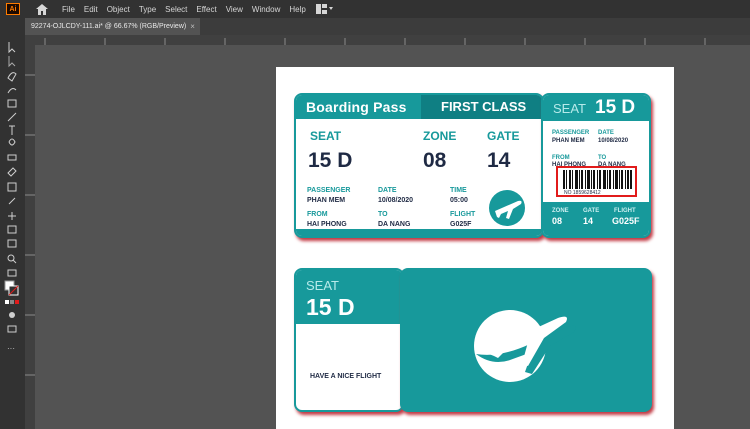 The height and width of the screenshot is (429, 750). Describe the element at coordinates (613, 141) in the screenshot. I see `stub-date-value: 10/08/2020` at that location.